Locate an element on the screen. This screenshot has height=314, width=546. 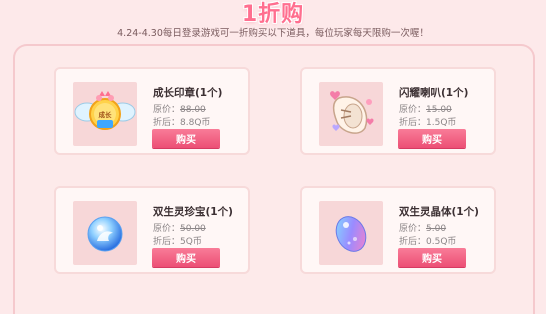
discount-price: 8.8Q币 is located at coordinates (195, 123).